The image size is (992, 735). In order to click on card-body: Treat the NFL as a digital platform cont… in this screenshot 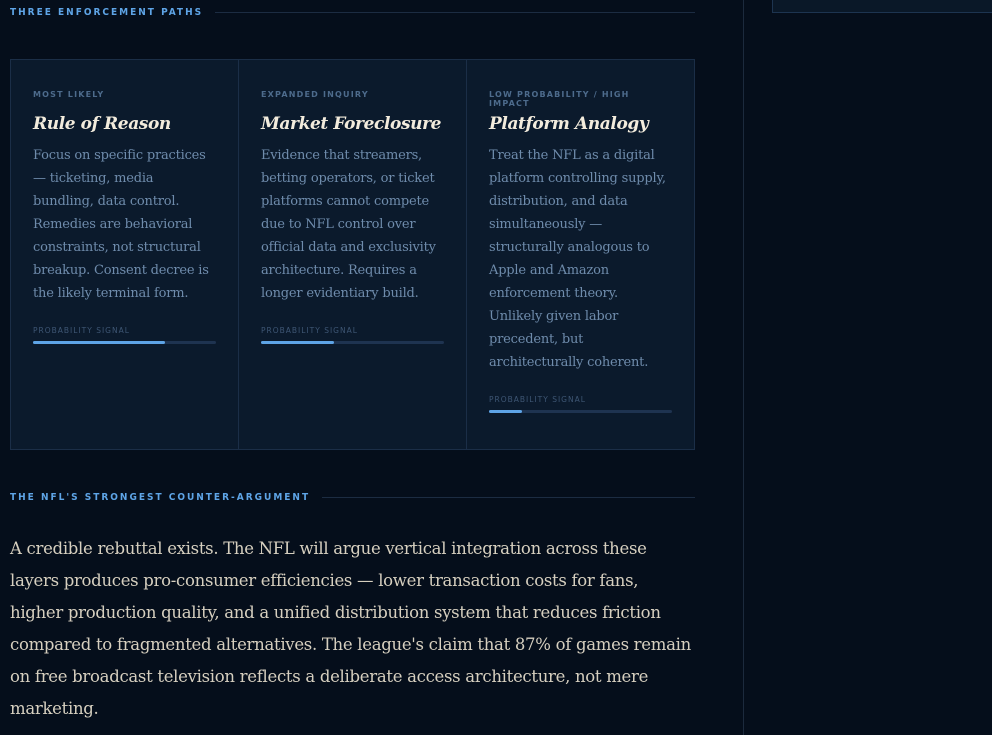, I will do `click(577, 259)`.